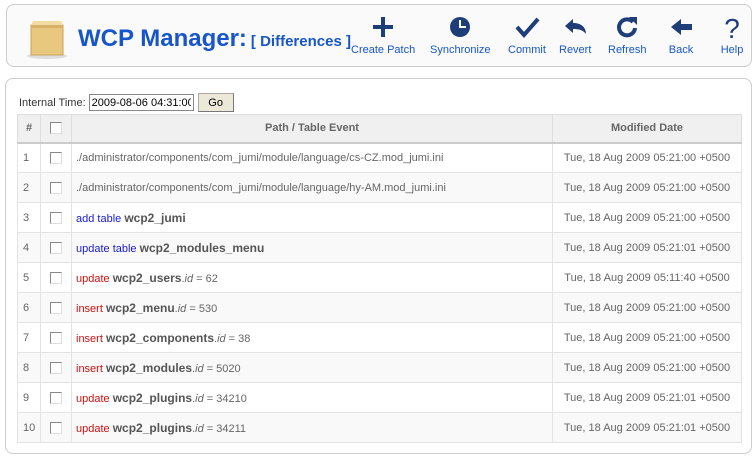 The width and height of the screenshot is (756, 458). I want to click on toolbar-create-patch-button: Create Patch, so click(383, 35).